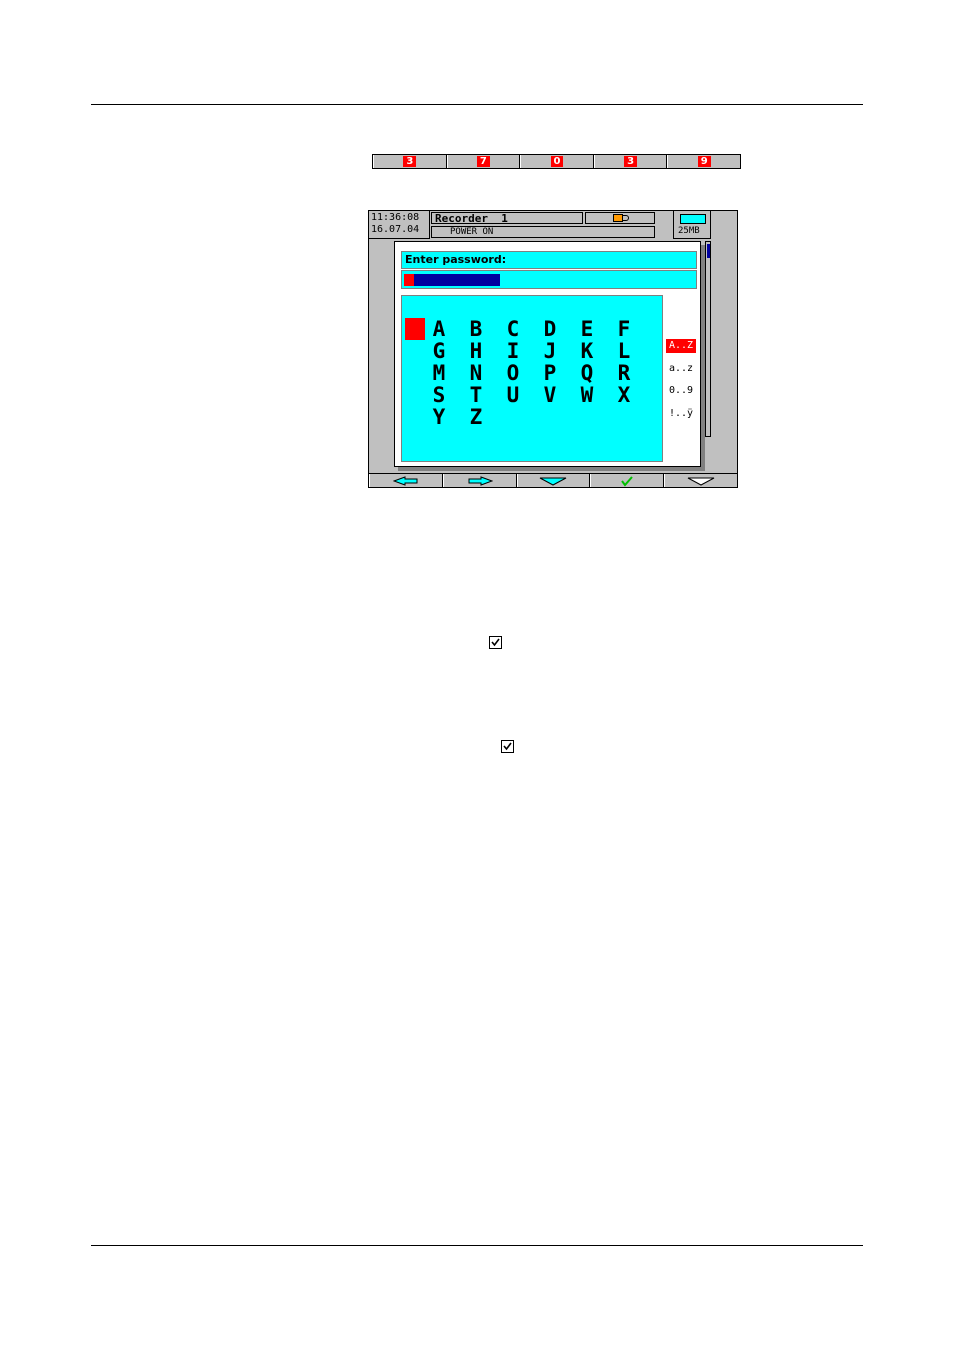  Describe the element at coordinates (708, 339) in the screenshot. I see `dialog-scrollbar` at that location.